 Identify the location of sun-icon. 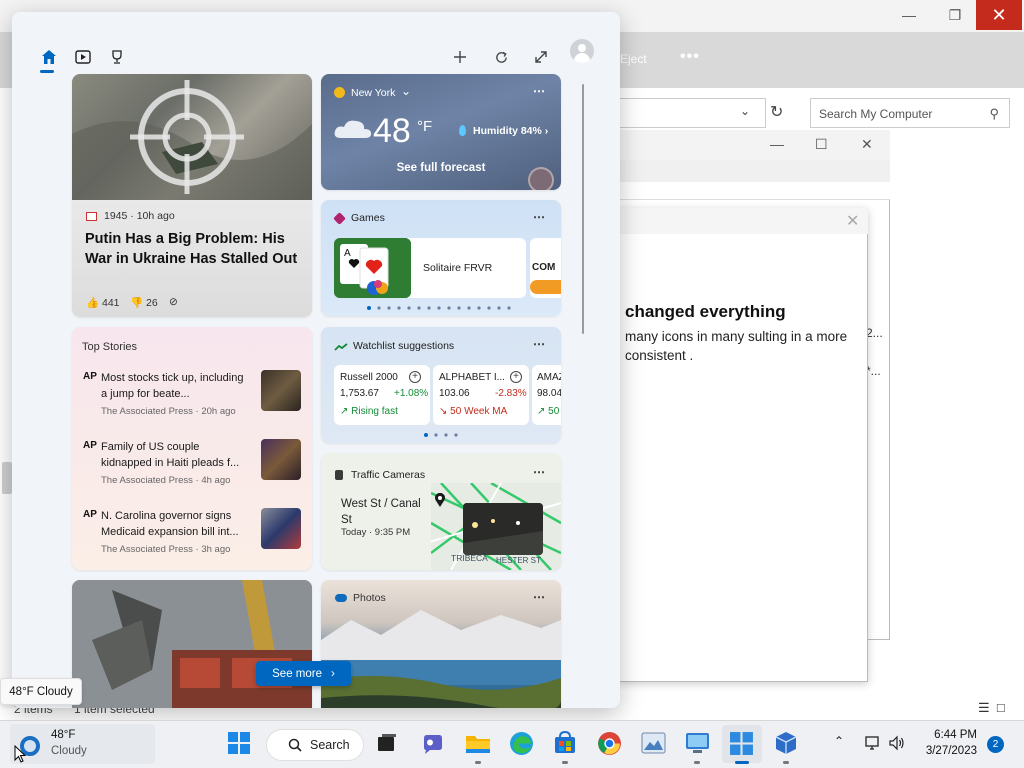
(339, 92).